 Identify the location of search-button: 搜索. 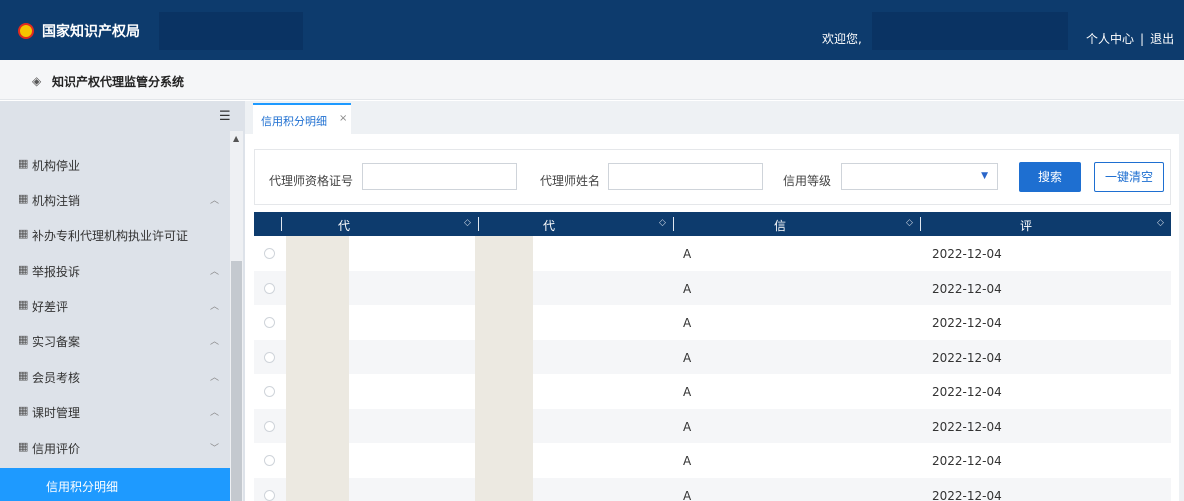
(1050, 177).